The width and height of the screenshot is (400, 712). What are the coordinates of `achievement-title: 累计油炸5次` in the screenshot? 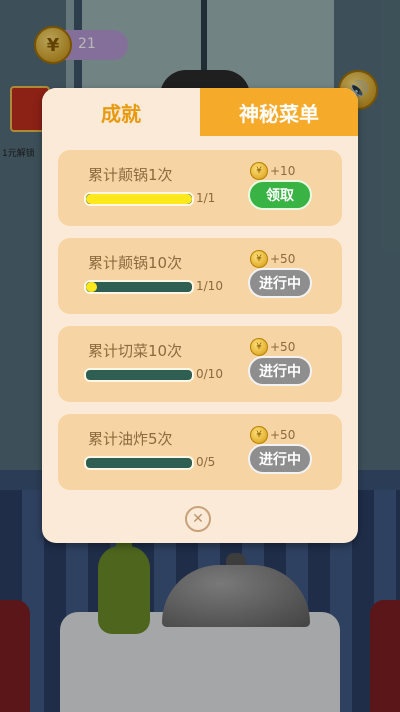 It's located at (130, 439).